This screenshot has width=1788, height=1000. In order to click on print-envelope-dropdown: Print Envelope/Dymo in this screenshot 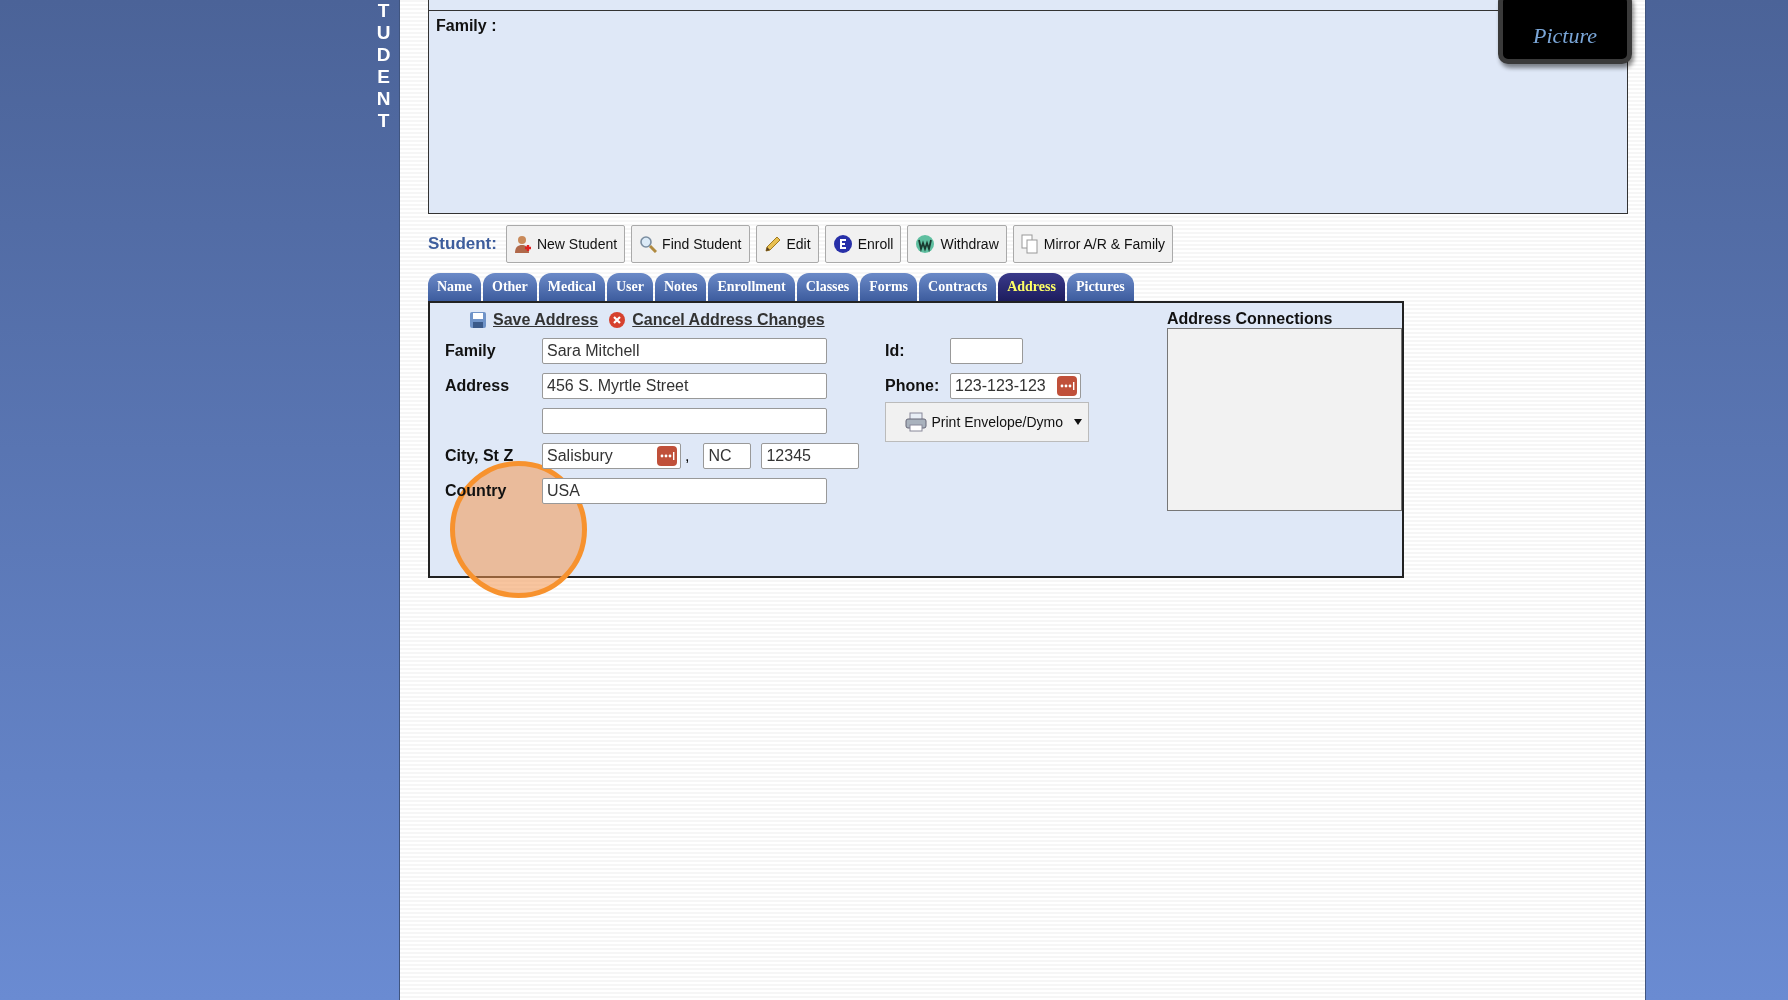, I will do `click(987, 422)`.